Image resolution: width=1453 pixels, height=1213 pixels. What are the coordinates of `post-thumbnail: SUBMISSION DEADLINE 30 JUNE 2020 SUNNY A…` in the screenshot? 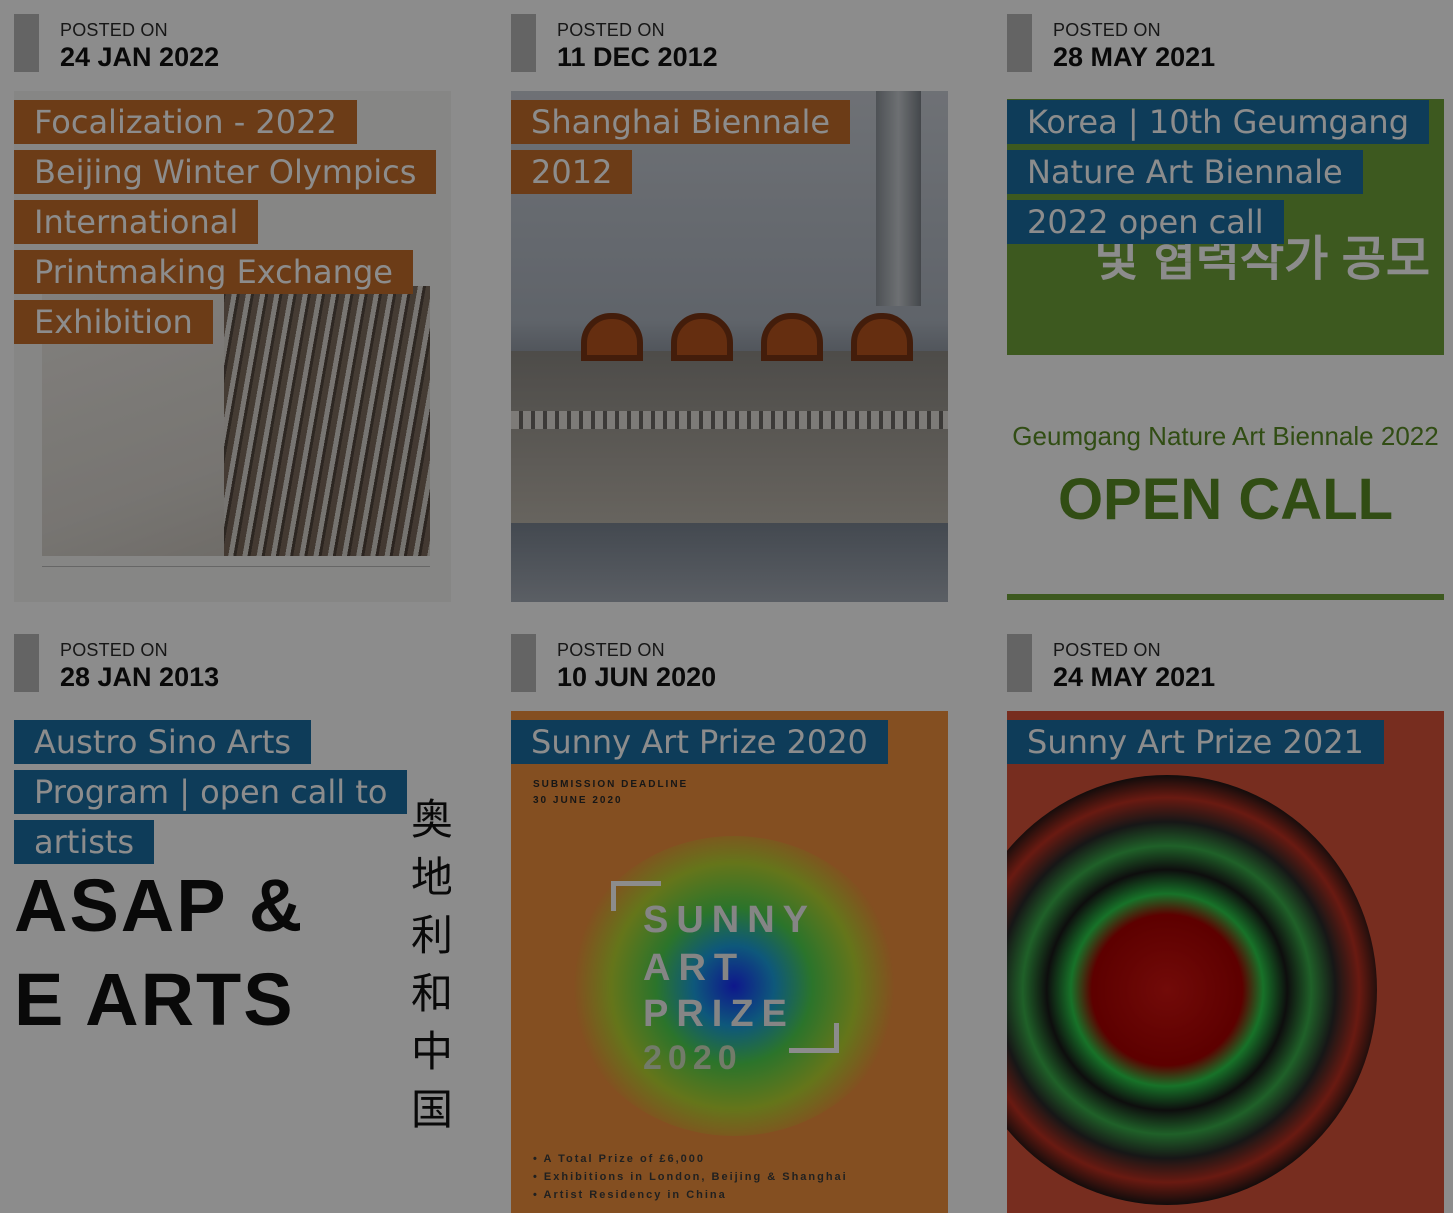 It's located at (729, 962).